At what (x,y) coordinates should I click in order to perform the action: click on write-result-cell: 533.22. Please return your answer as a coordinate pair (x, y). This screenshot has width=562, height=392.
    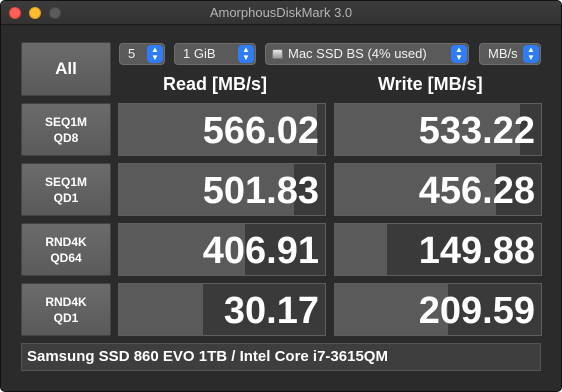
    Looking at the image, I should click on (438, 129).